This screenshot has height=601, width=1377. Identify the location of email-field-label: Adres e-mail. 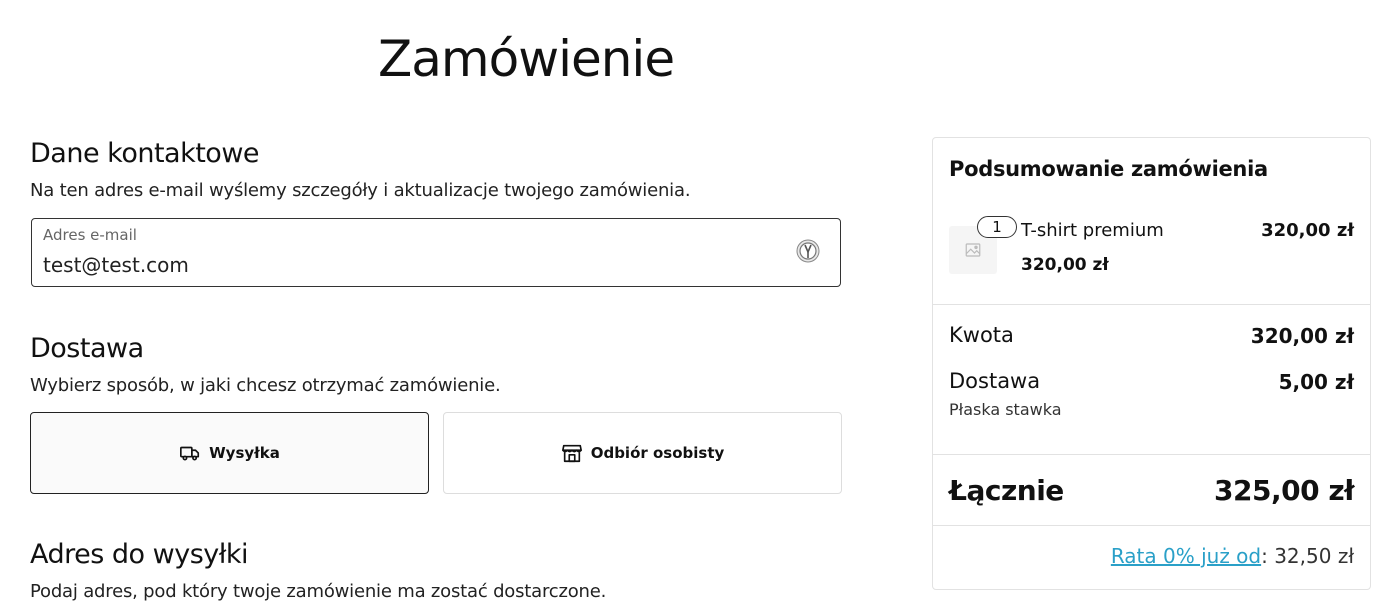
(90, 235).